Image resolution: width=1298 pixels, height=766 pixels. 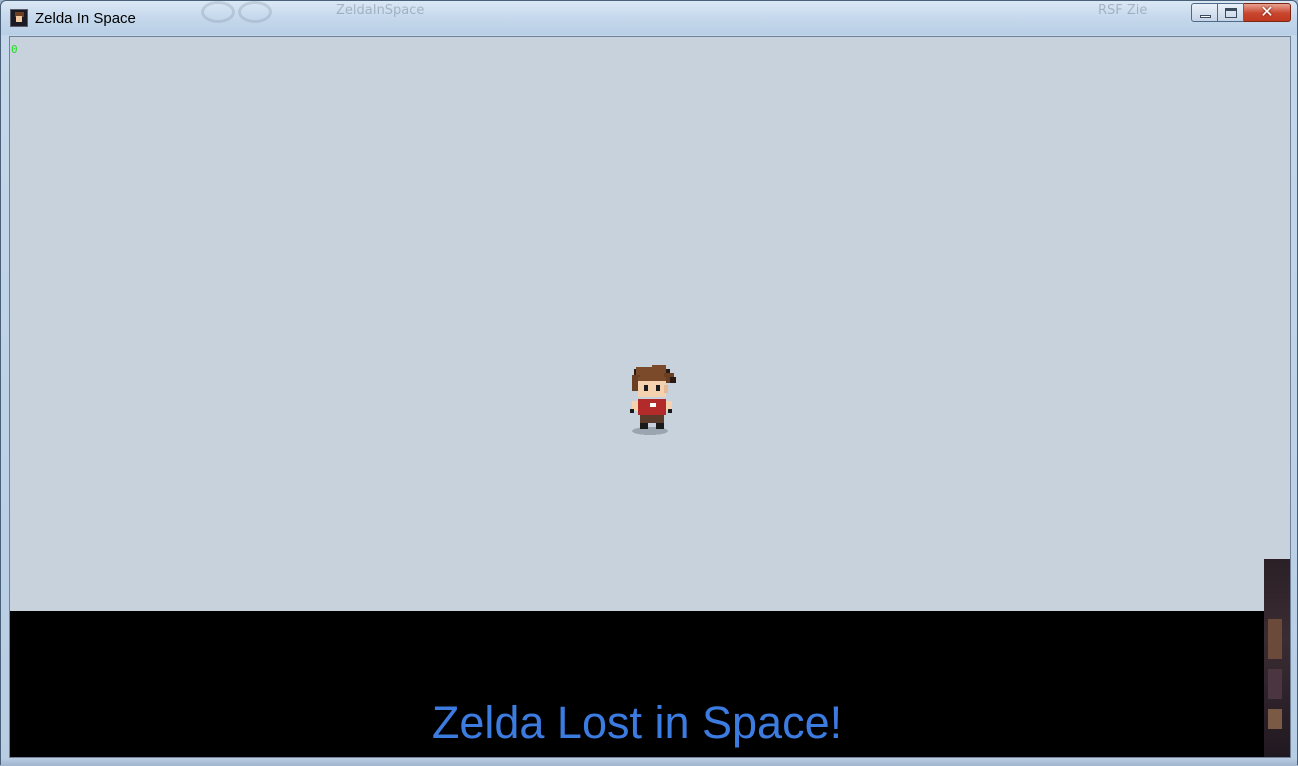 I want to click on window-title: Zelda In Space, so click(x=85, y=18).